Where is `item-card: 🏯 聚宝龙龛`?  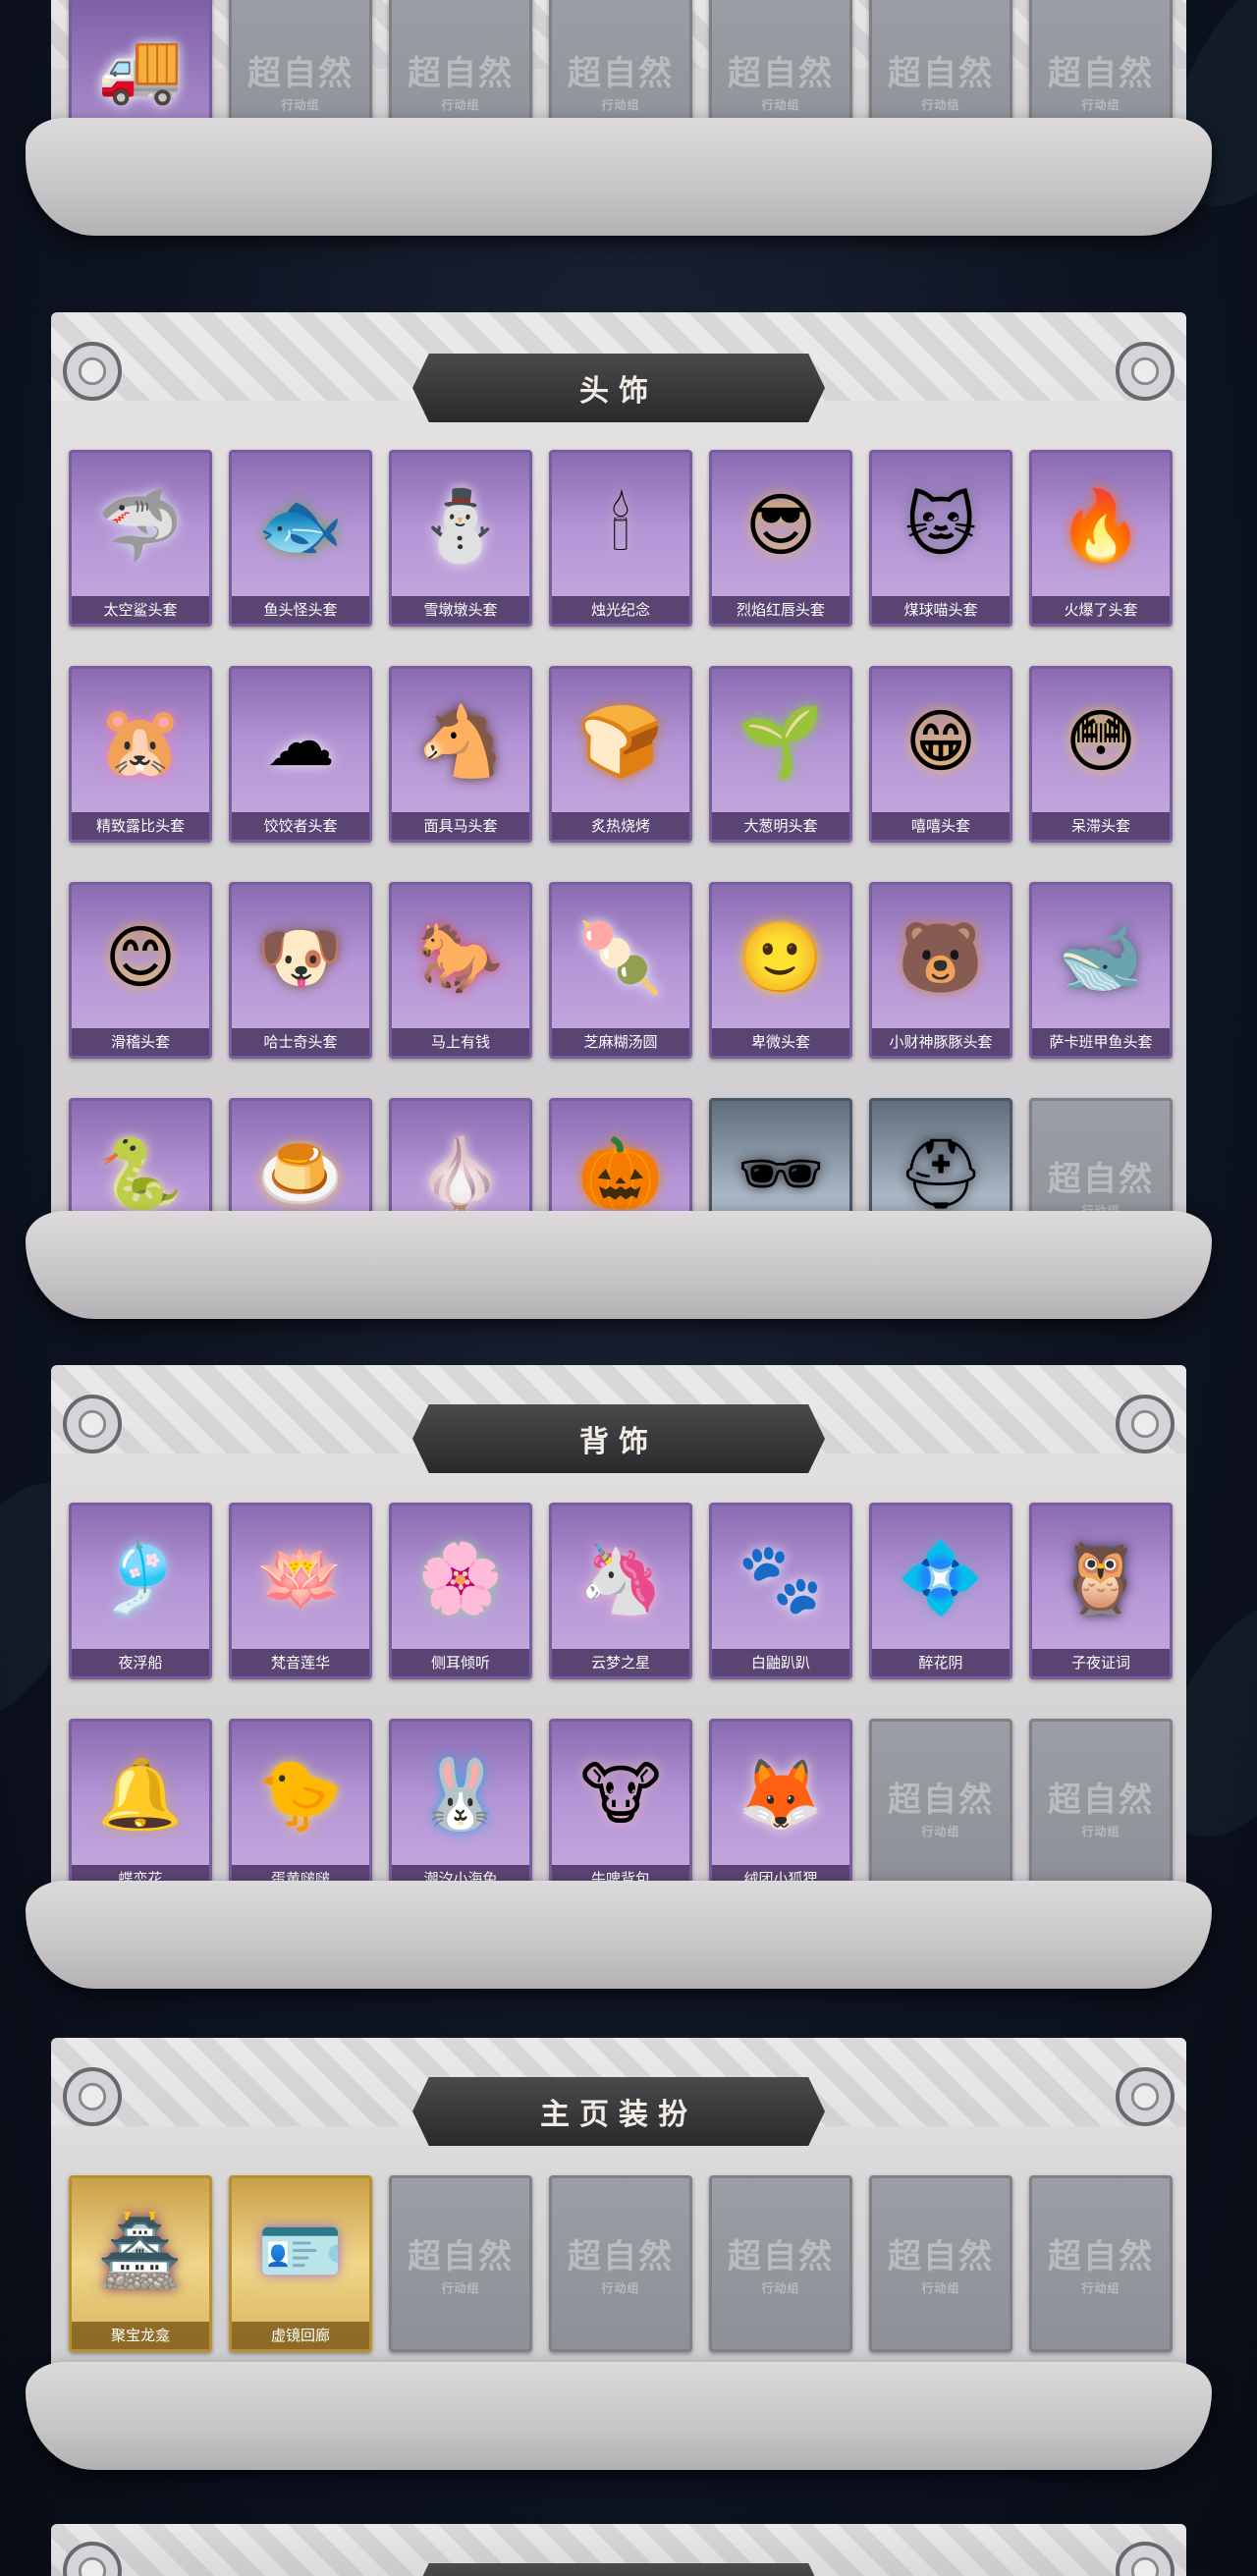
item-card: 🏯 聚宝龙龛 is located at coordinates (140, 2264).